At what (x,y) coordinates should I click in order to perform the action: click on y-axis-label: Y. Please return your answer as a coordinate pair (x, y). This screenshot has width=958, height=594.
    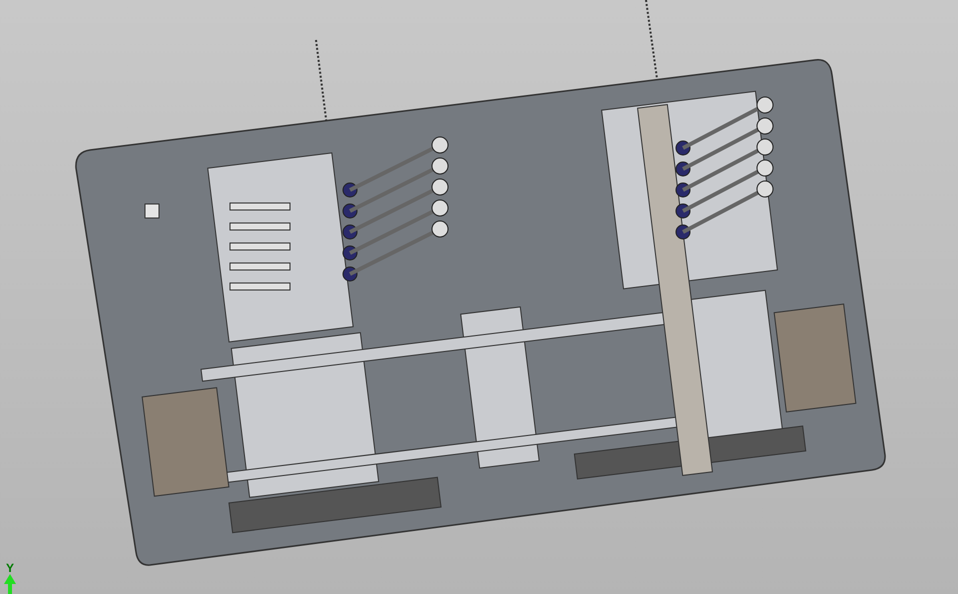
    Looking at the image, I should click on (10, 568).